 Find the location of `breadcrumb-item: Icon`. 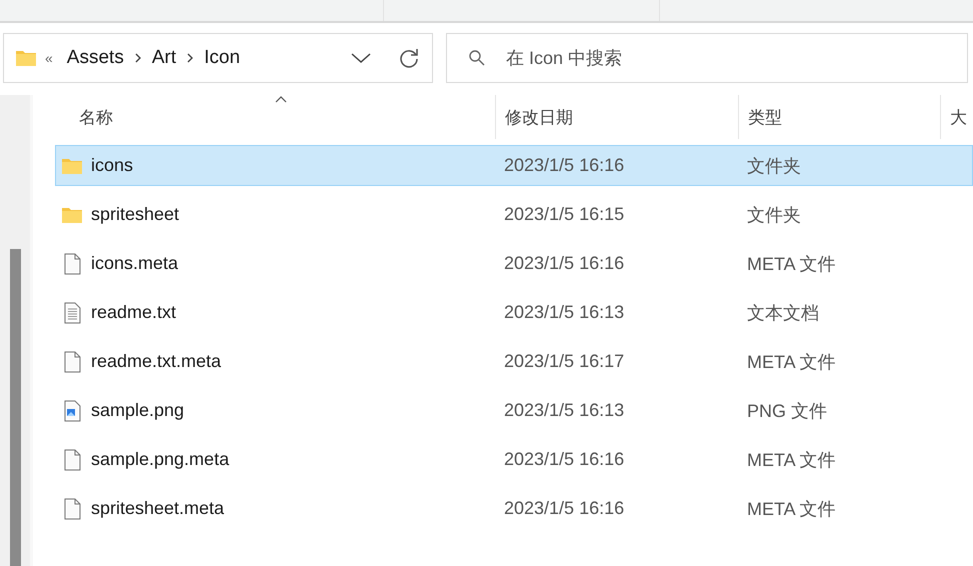

breadcrumb-item: Icon is located at coordinates (222, 58).